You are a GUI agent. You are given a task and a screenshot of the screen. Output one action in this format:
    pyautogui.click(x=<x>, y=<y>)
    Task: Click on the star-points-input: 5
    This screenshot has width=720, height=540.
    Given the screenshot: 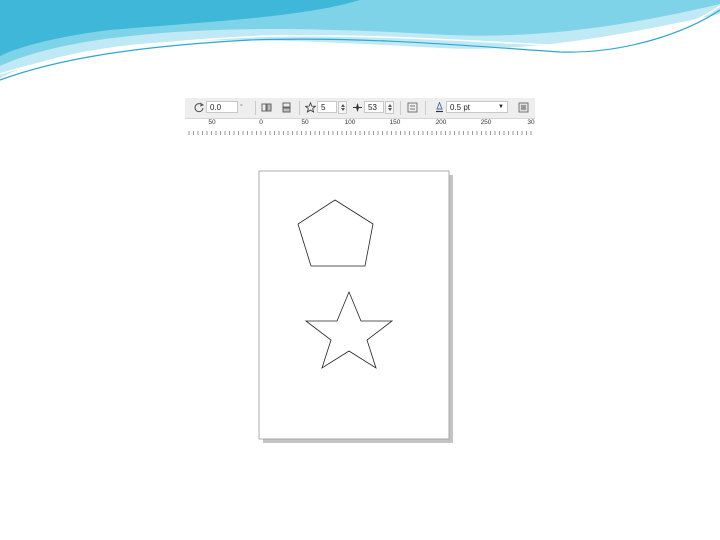 What is the action you would take?
    pyautogui.click(x=327, y=107)
    